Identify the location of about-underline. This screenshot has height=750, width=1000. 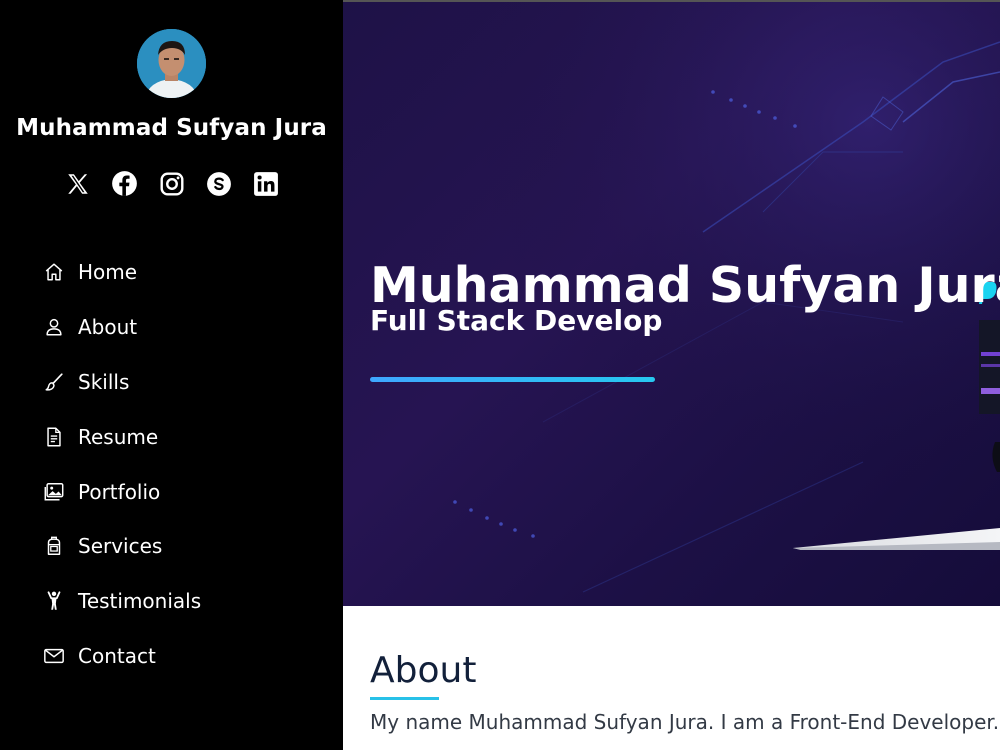
(404, 698).